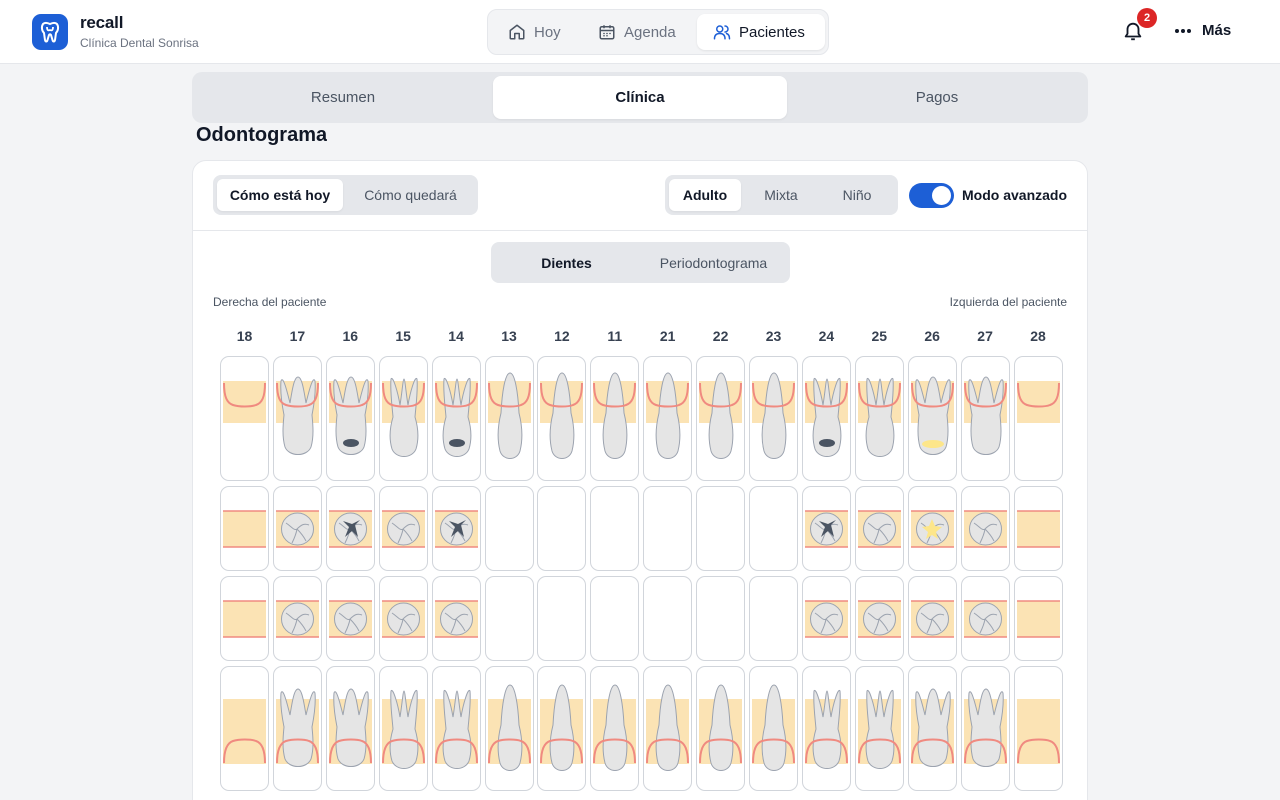 The height and width of the screenshot is (800, 1280). I want to click on tooth-number-13: 13, so click(509, 336).